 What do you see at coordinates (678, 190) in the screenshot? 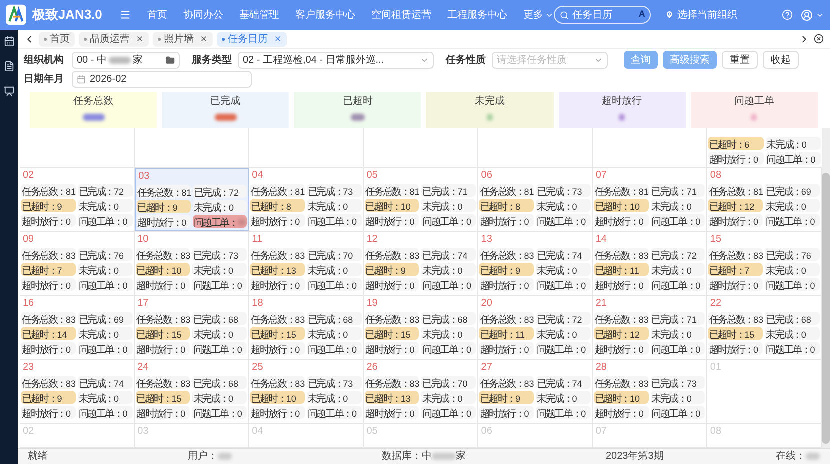
I see `stat-chip: 已完成：71` at bounding box center [678, 190].